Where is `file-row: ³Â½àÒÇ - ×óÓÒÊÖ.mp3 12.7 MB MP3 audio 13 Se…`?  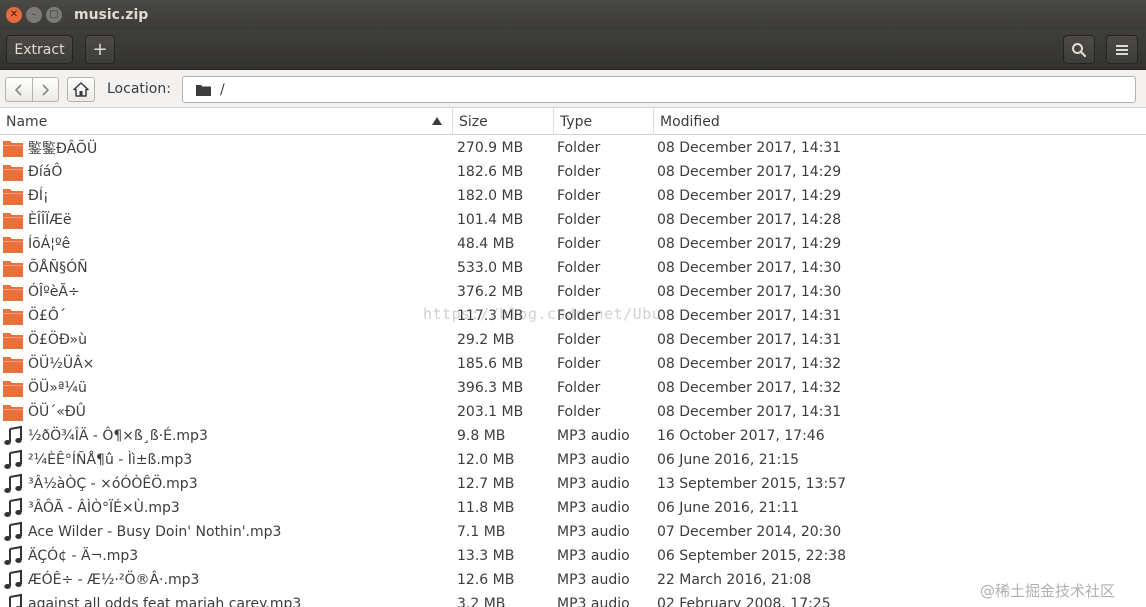 file-row: ³Â½àÒÇ - ×óÓÒÊÖ.mp3 12.7 MB MP3 audio 13 Se… is located at coordinates (573, 484).